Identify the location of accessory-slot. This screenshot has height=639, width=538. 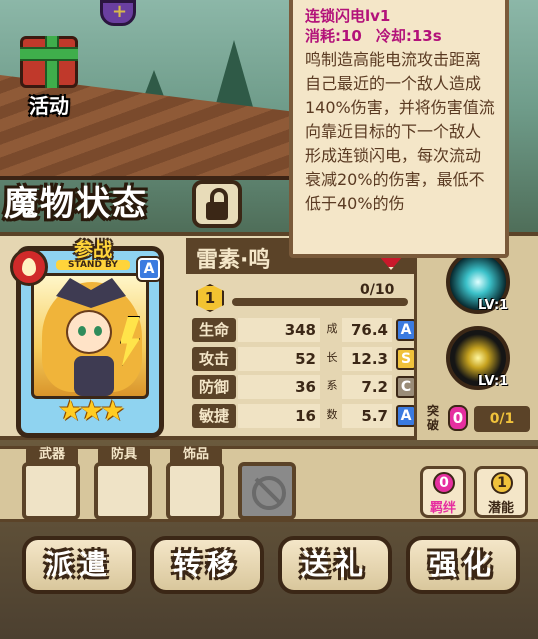
(195, 491).